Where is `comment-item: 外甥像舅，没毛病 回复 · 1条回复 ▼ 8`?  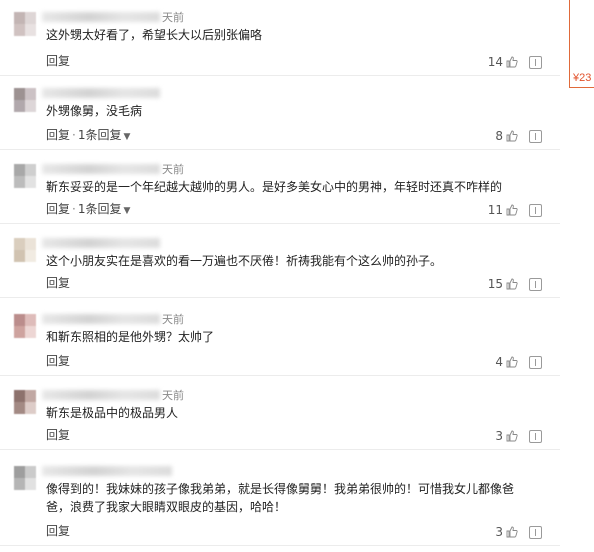
comment-item: 外甥像舅，没毛病 回复 · 1条回复 ▼ 8 is located at coordinates (280, 115).